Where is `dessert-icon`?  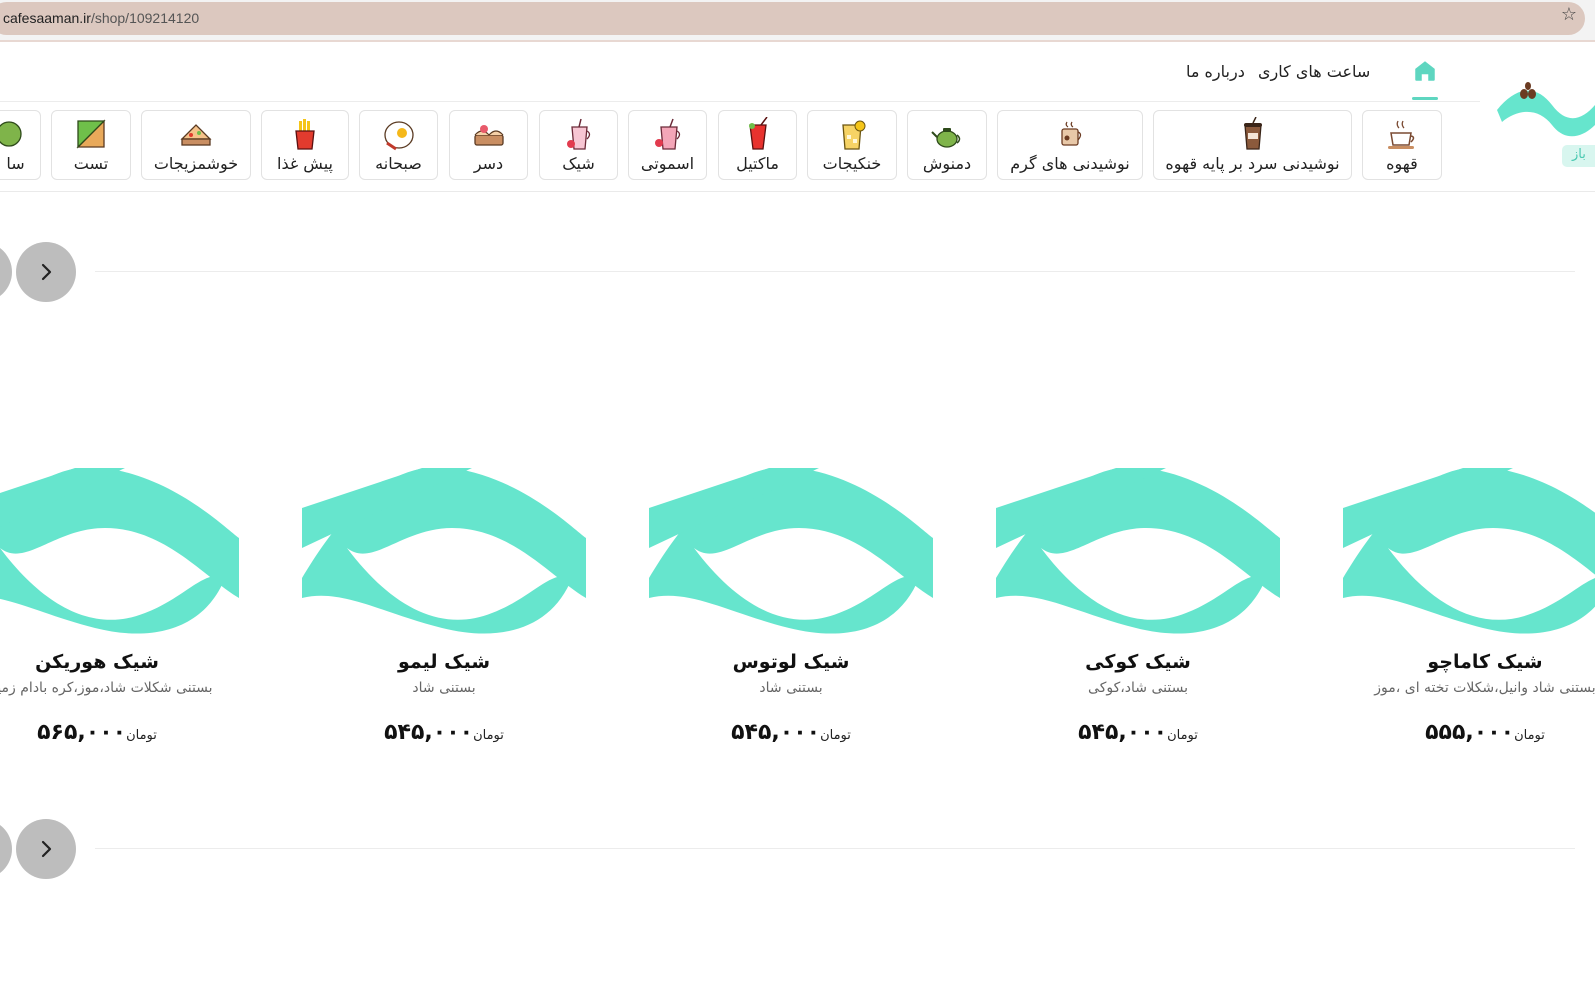
dessert-icon is located at coordinates (488, 135).